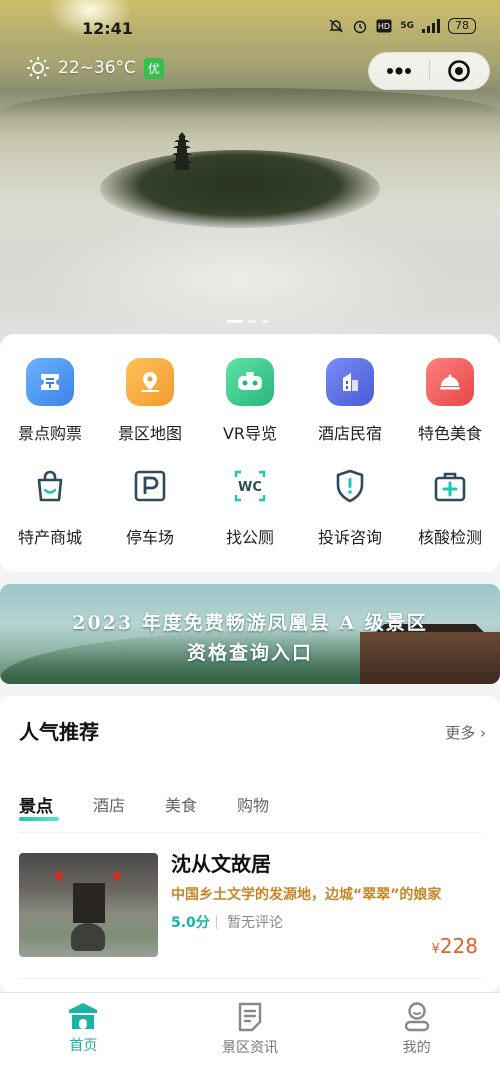 The width and height of the screenshot is (500, 1069). Describe the element at coordinates (255, 923) in the screenshot. I see `item-reviews: 暂无评论` at that location.